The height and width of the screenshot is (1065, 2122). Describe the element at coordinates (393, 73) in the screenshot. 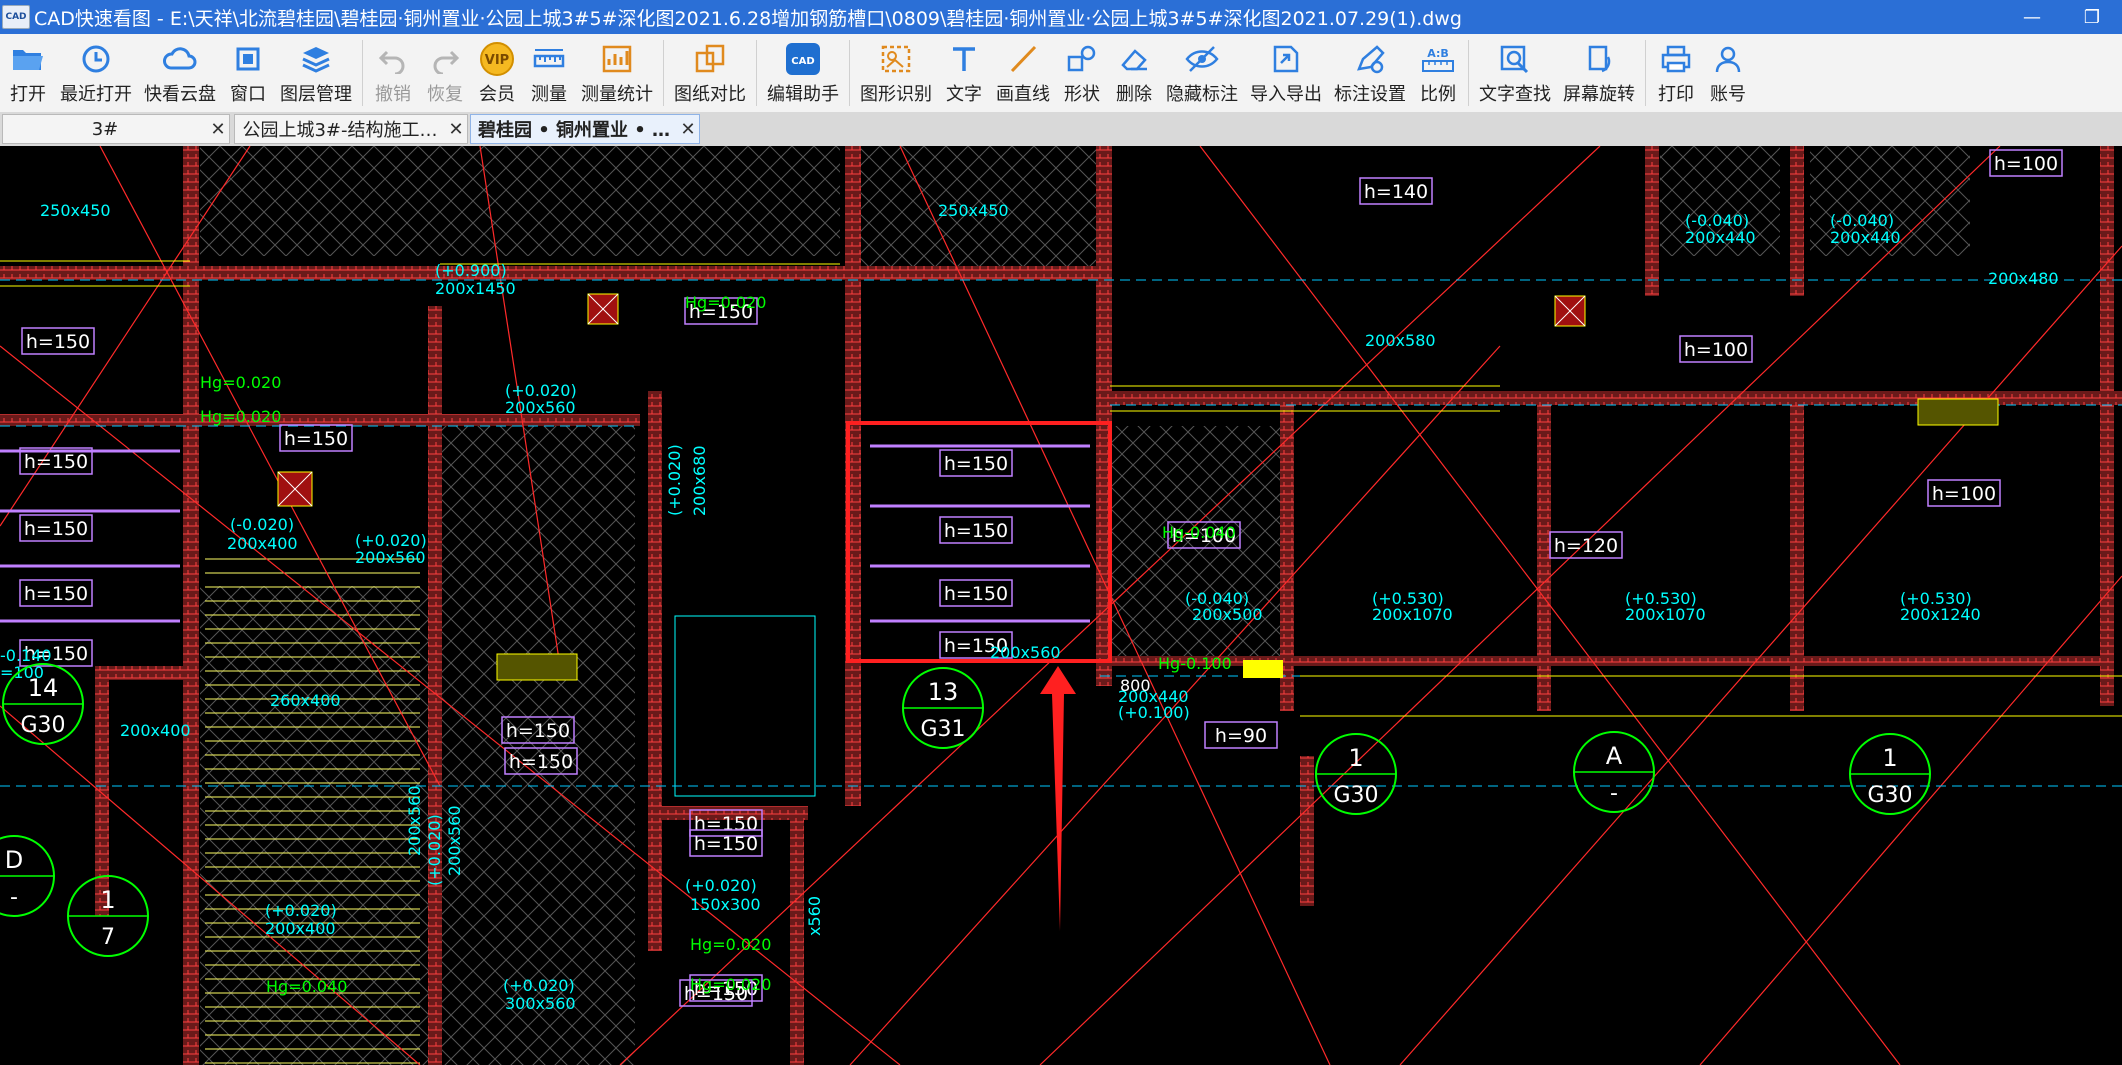

I see `undo-button: 撤销` at that location.